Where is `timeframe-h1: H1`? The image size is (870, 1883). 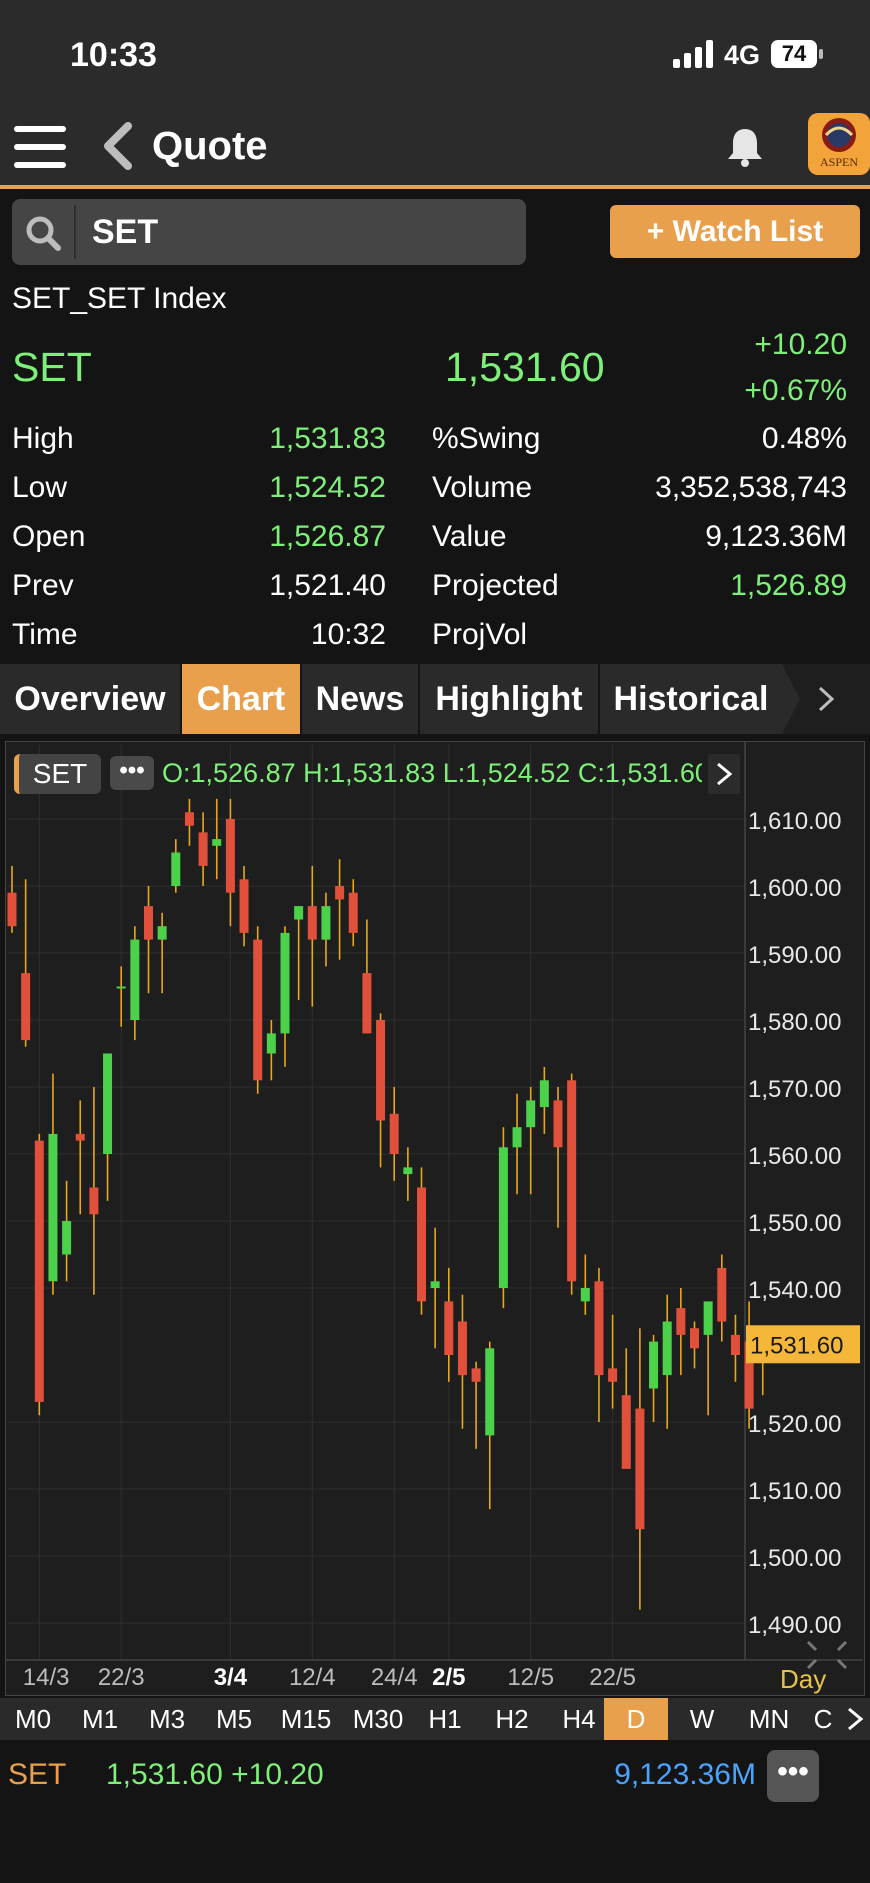 timeframe-h1: H1 is located at coordinates (445, 1719).